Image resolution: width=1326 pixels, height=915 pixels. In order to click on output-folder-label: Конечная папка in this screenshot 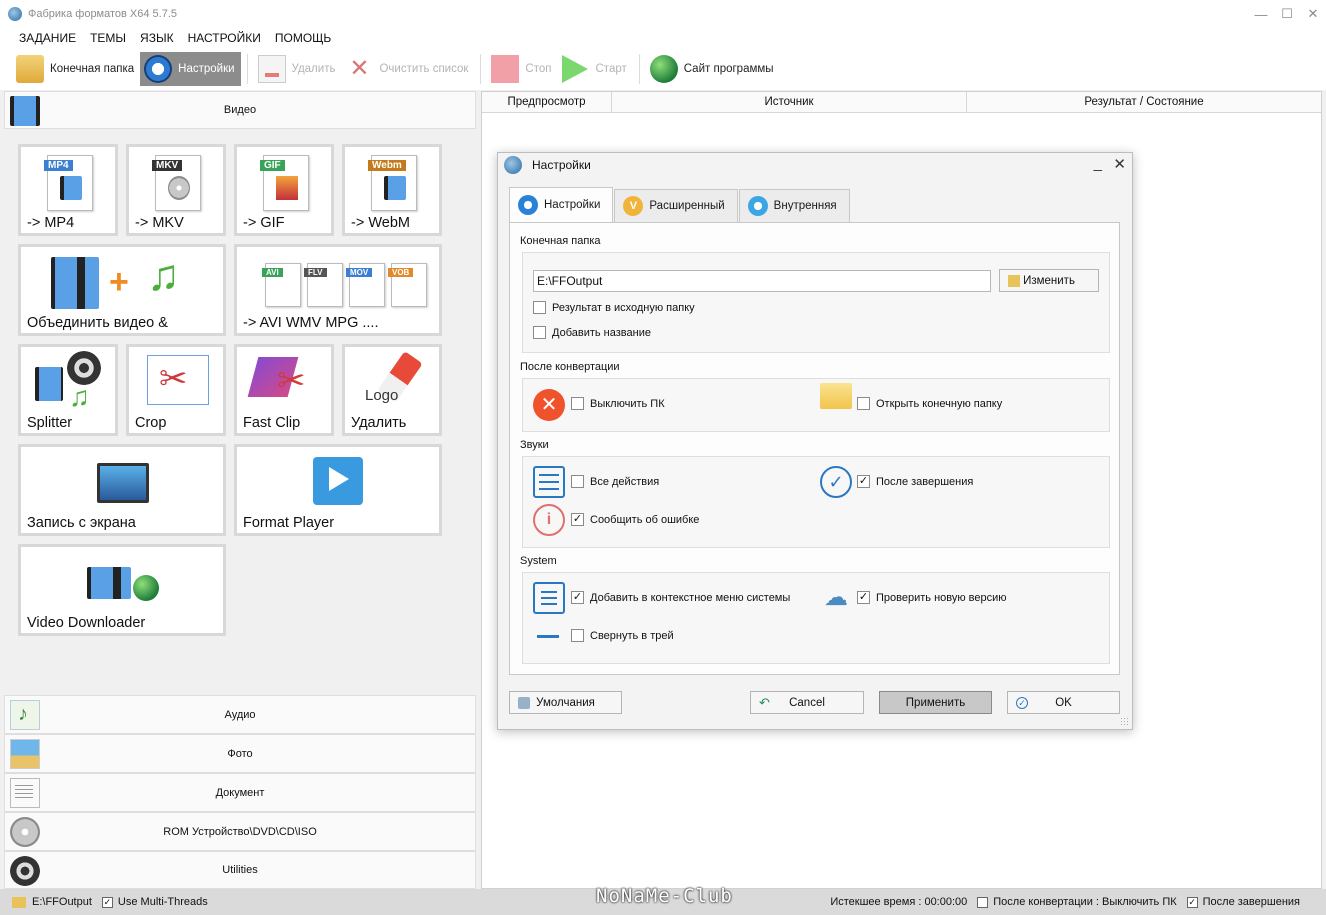, I will do `click(92, 69)`.